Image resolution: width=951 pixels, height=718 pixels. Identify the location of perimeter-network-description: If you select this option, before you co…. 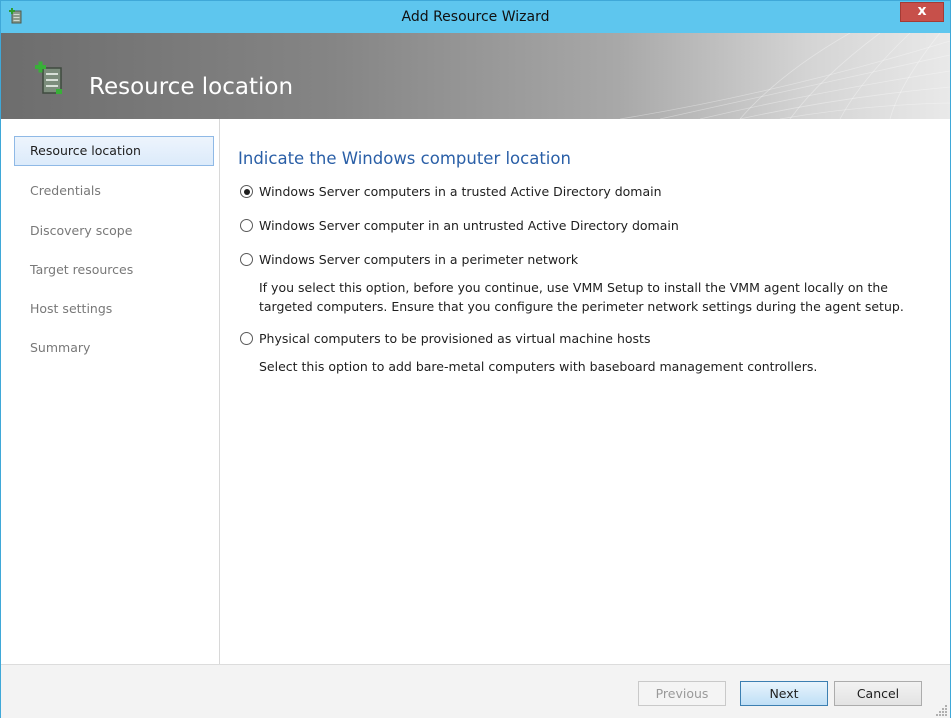
(604, 297).